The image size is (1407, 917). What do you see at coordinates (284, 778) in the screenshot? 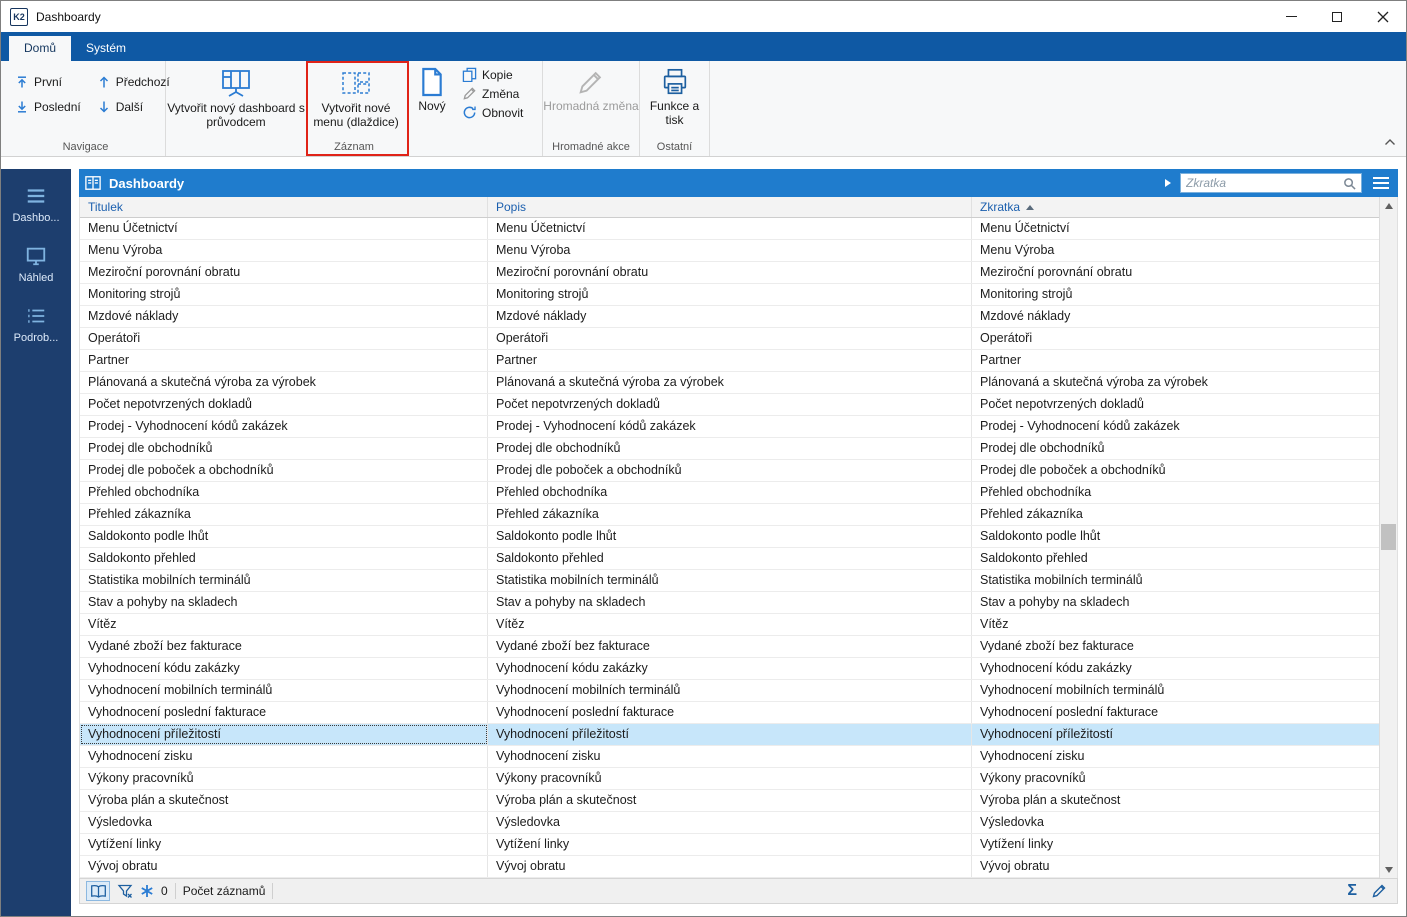
I see `cell-titulek: Výkony pracovníků` at bounding box center [284, 778].